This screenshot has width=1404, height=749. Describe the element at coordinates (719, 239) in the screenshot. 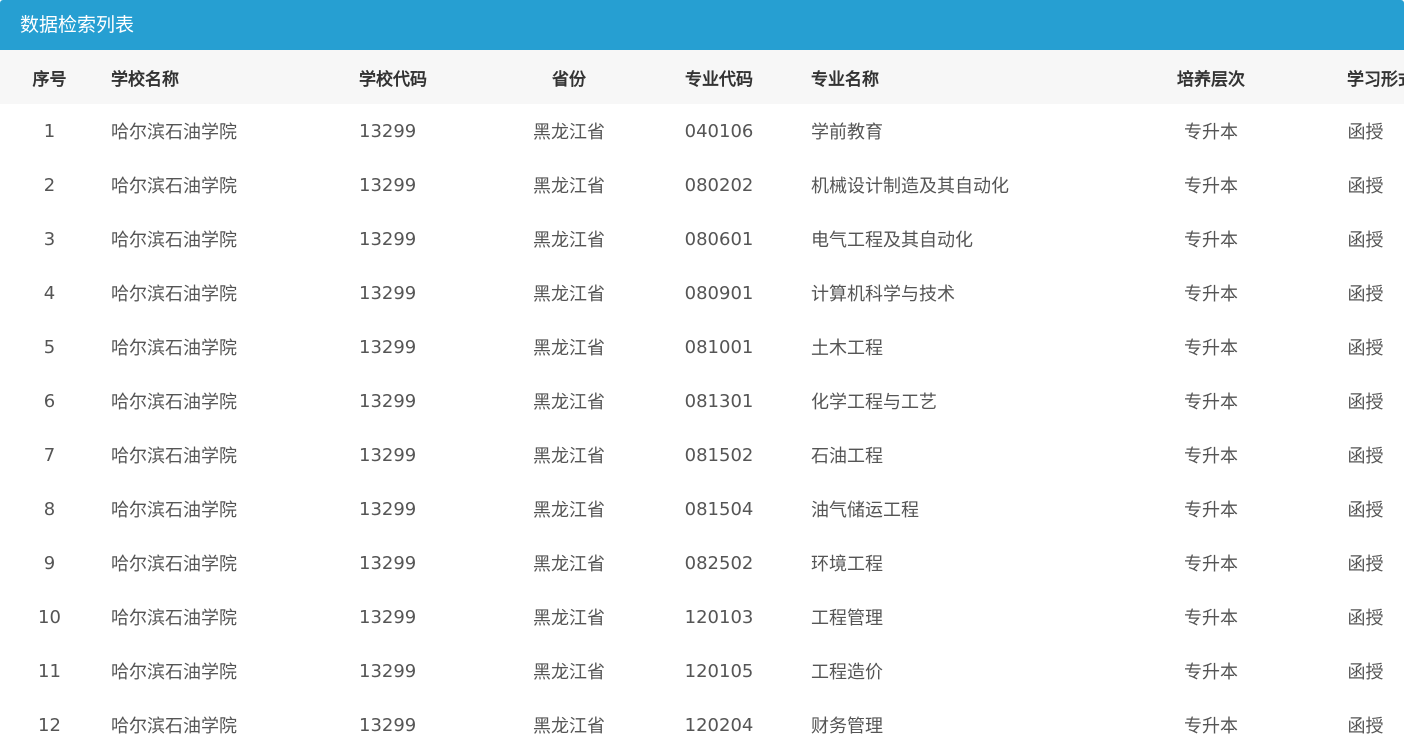

I see `cell-major-code: 080601` at that location.